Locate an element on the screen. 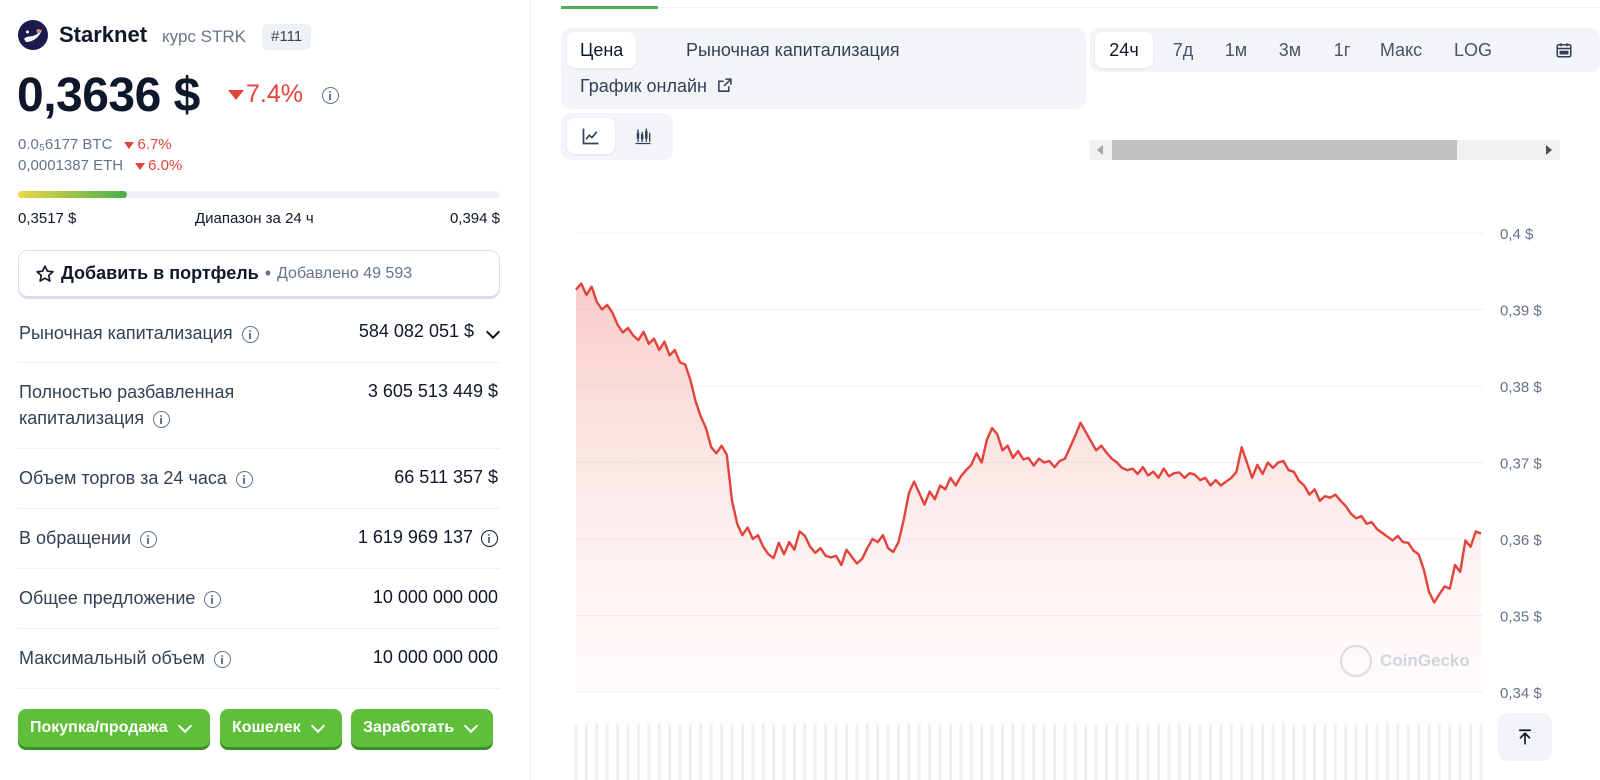  scroll-to-top-button is located at coordinates (1525, 737).